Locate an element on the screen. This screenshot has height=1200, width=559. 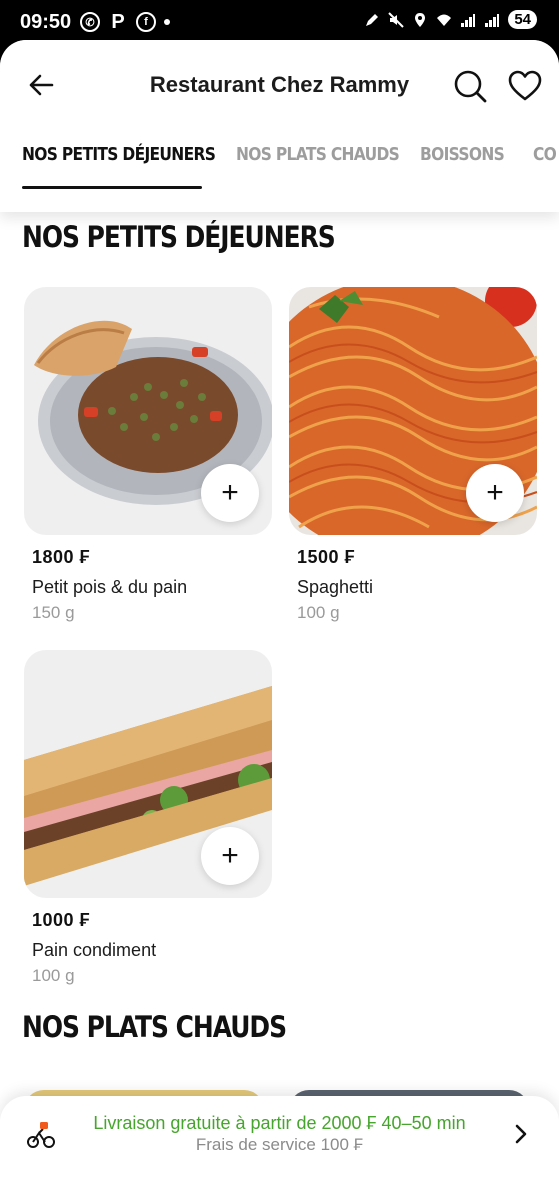
location-icon is located at coordinates (420, 19).